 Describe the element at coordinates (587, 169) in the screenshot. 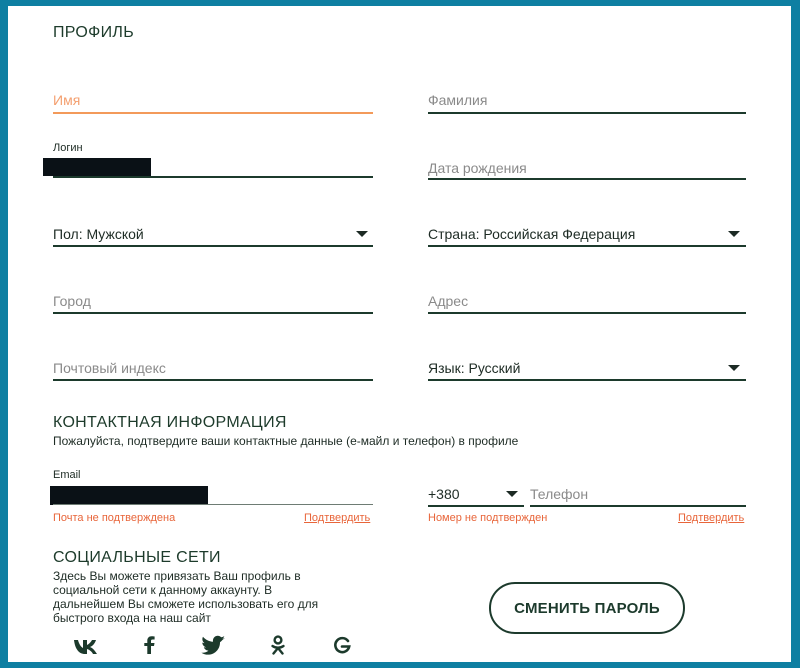

I see `birthdate-field: Дата рождения` at that location.